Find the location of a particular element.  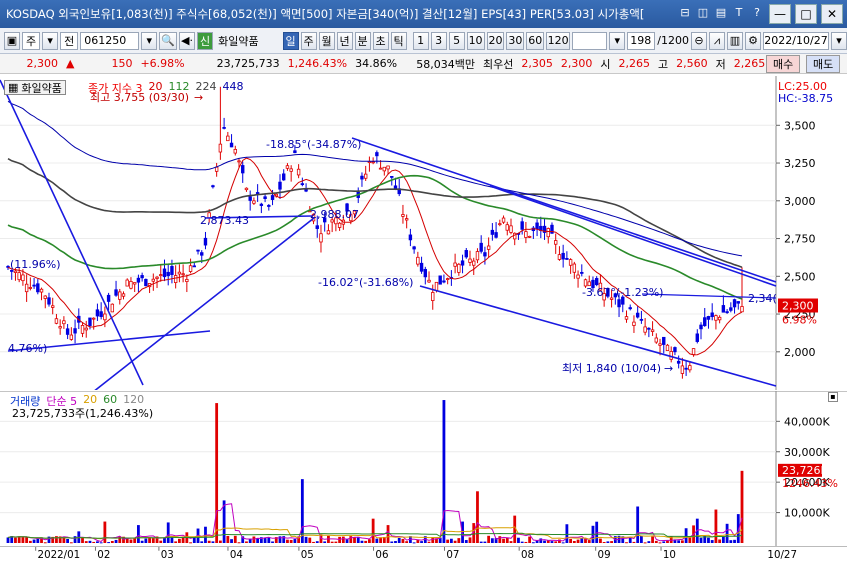

font-icon: T is located at coordinates (739, 12).